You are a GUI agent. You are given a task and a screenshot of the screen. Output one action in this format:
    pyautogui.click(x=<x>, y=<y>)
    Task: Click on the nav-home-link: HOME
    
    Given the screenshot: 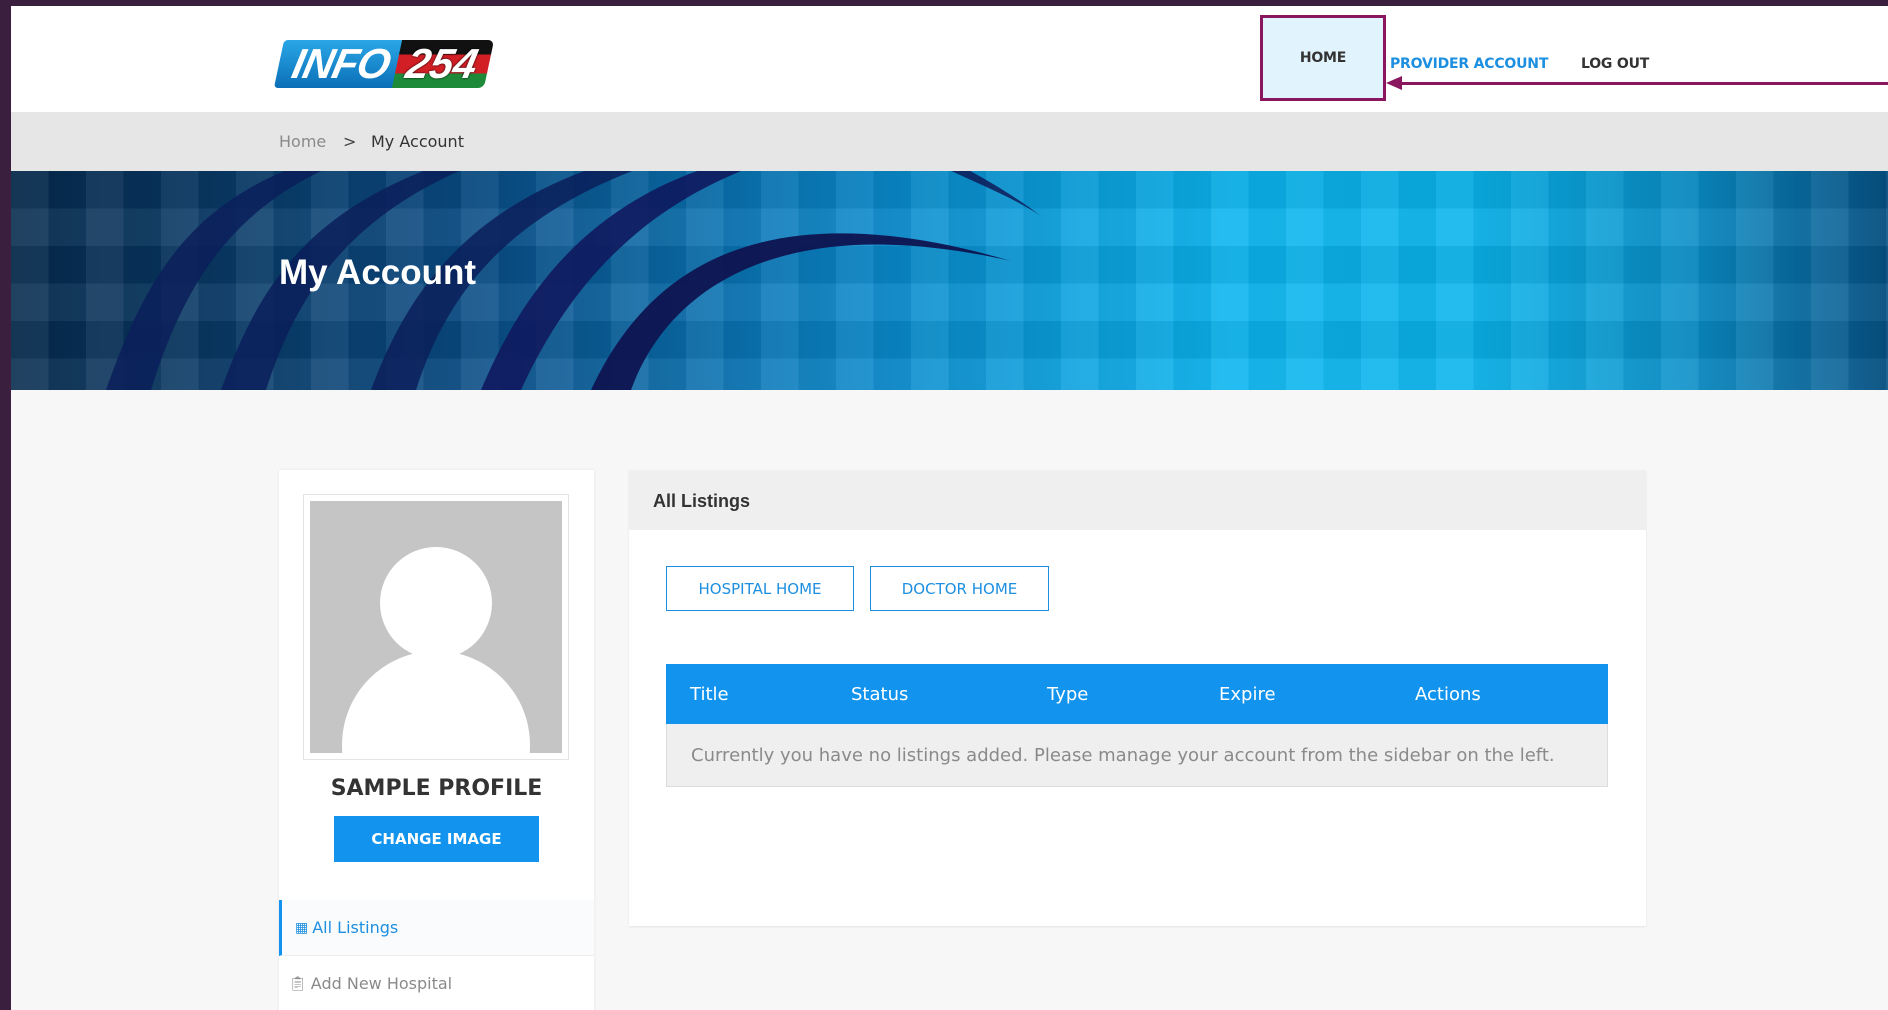 What is the action you would take?
    pyautogui.click(x=1323, y=58)
    